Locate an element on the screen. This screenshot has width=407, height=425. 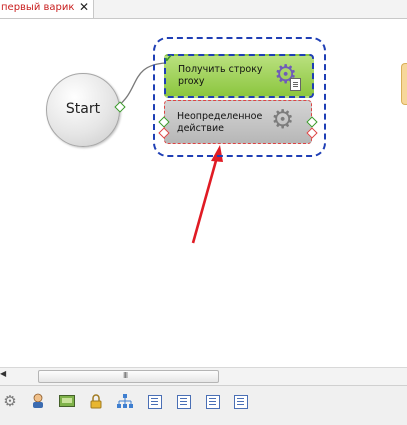
tab-title: первый варик is located at coordinates (38, 7).